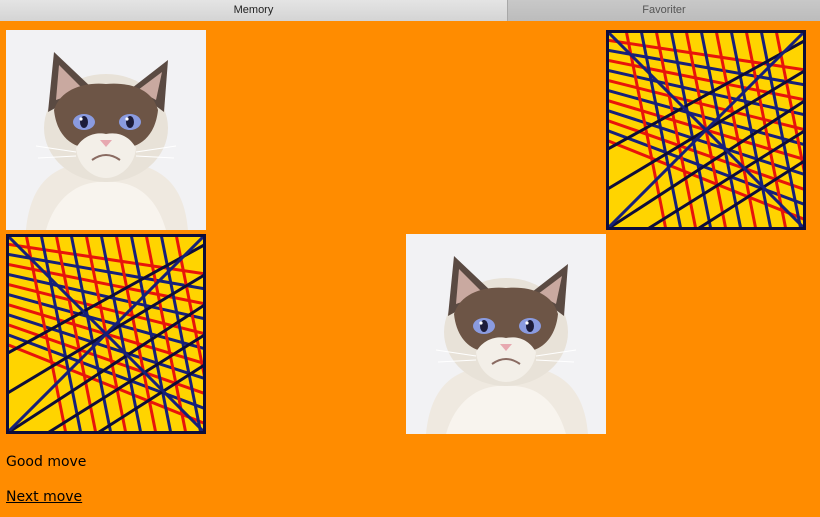 Image resolution: width=820 pixels, height=517 pixels. Describe the element at coordinates (664, 10) in the screenshot. I see `tab-favoriter: Favoriter` at that location.